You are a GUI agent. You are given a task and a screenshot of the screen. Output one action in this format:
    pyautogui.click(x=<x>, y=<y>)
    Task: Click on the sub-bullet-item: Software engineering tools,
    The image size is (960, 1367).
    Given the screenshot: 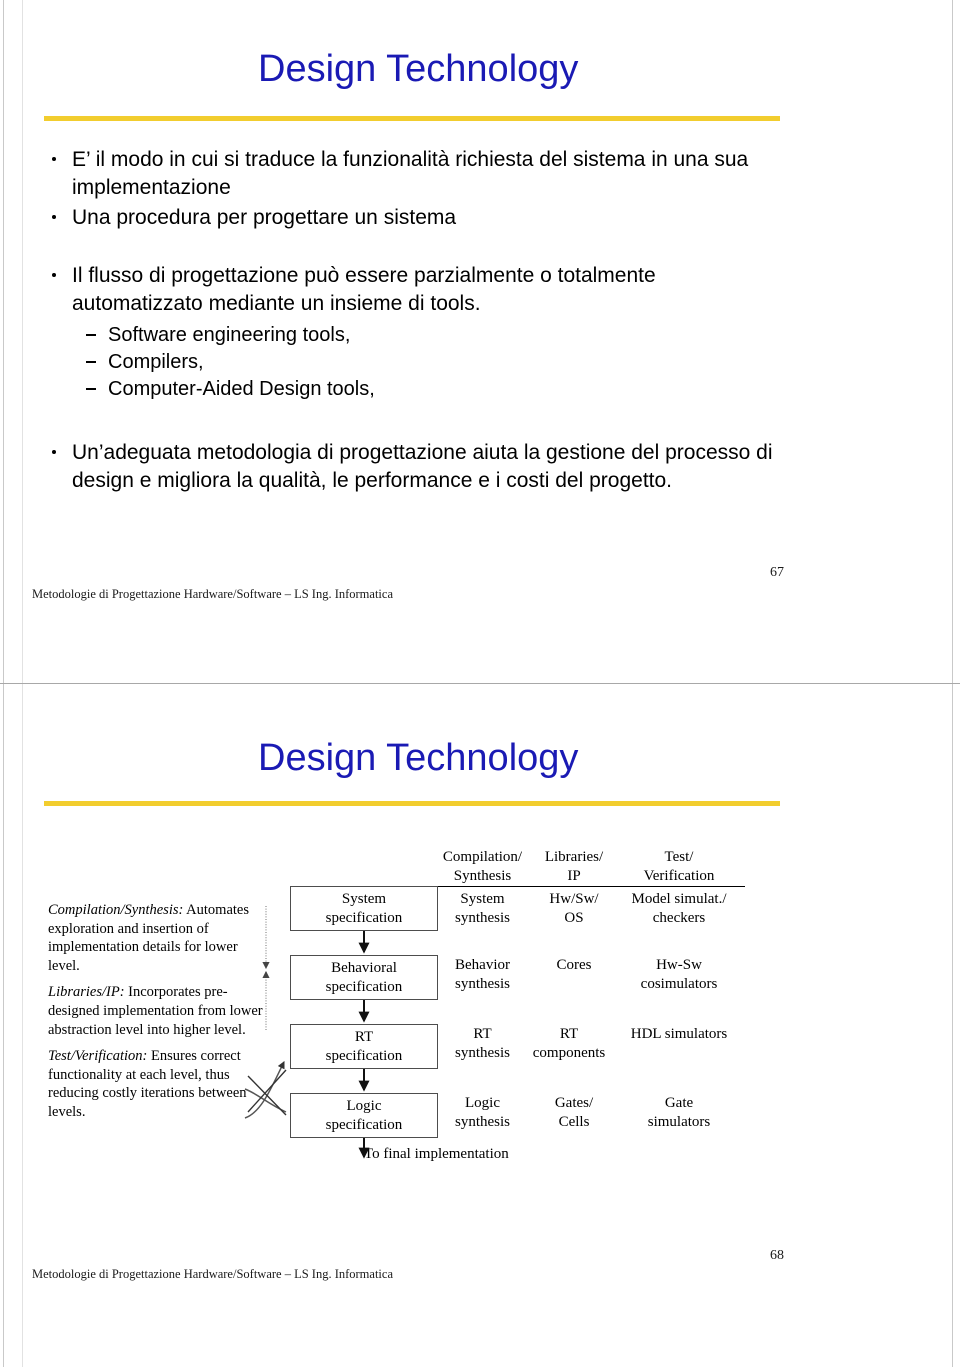 What is the action you would take?
    pyautogui.click(x=416, y=335)
    